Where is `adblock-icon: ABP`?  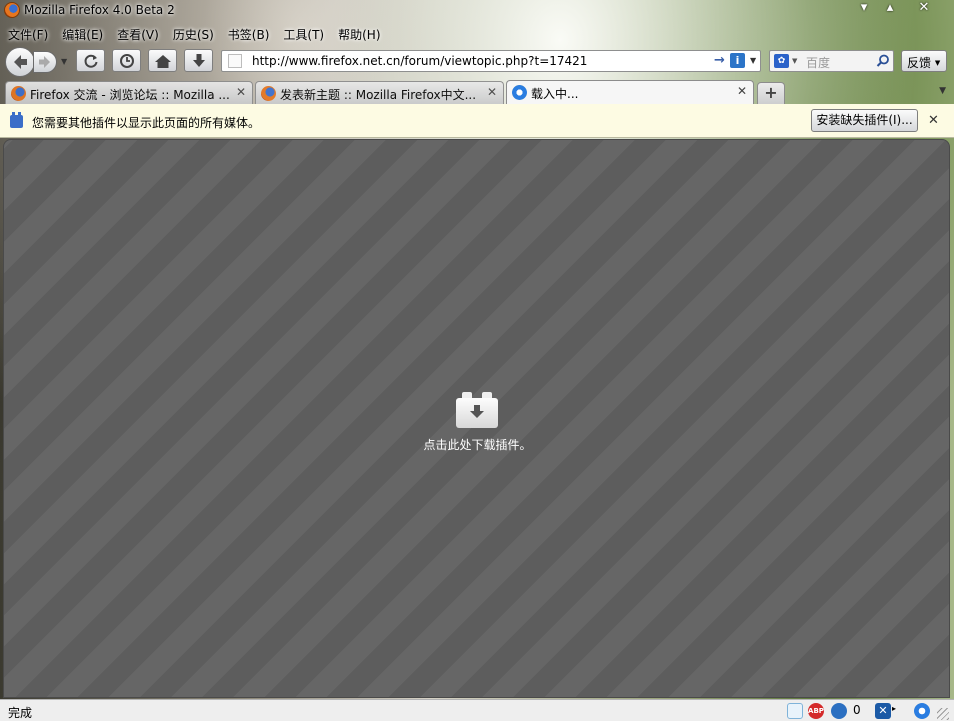
adblock-icon: ABP is located at coordinates (816, 711).